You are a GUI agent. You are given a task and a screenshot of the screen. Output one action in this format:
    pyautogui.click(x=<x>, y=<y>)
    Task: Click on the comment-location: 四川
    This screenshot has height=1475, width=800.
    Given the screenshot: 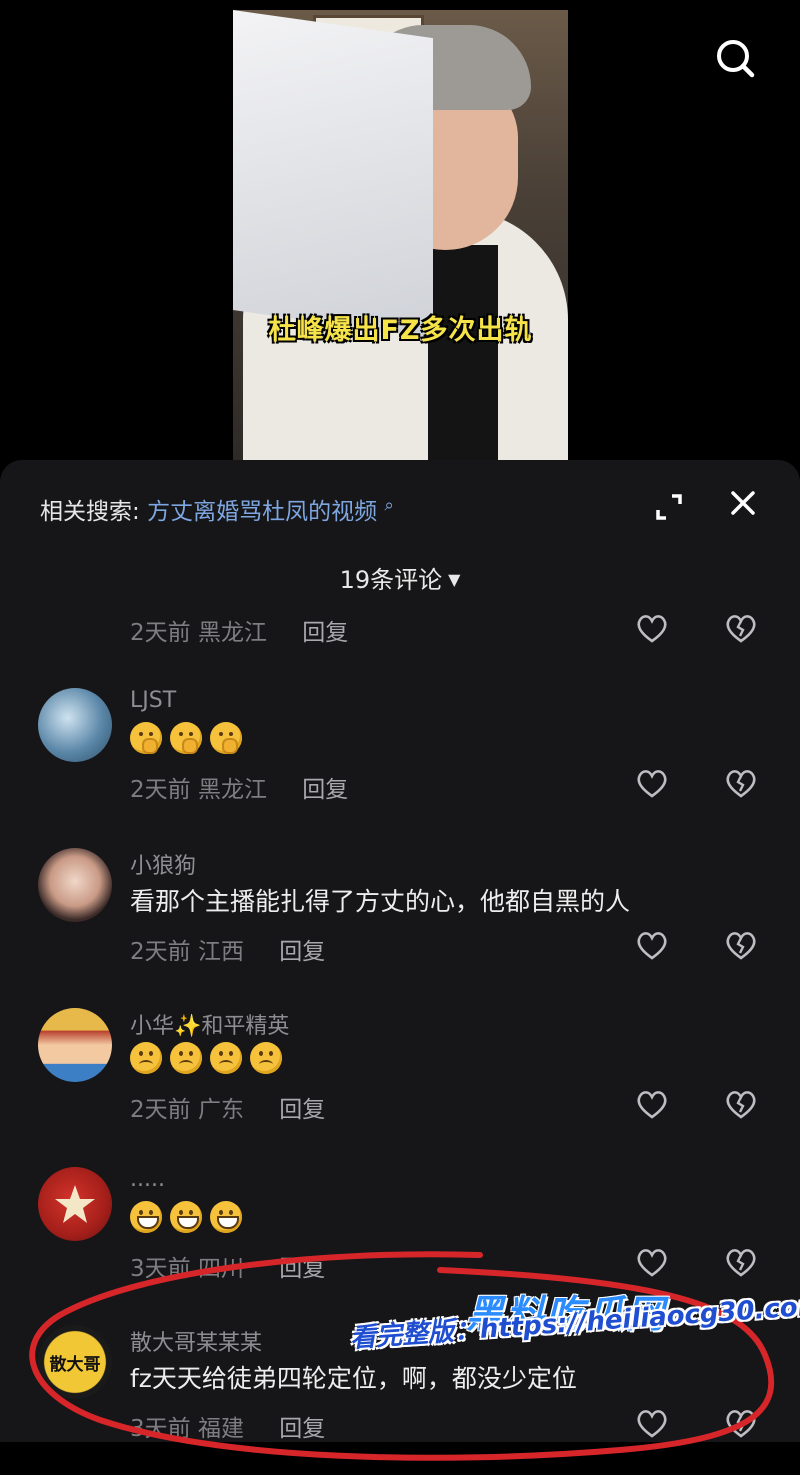 What is the action you would take?
    pyautogui.click(x=220, y=1269)
    